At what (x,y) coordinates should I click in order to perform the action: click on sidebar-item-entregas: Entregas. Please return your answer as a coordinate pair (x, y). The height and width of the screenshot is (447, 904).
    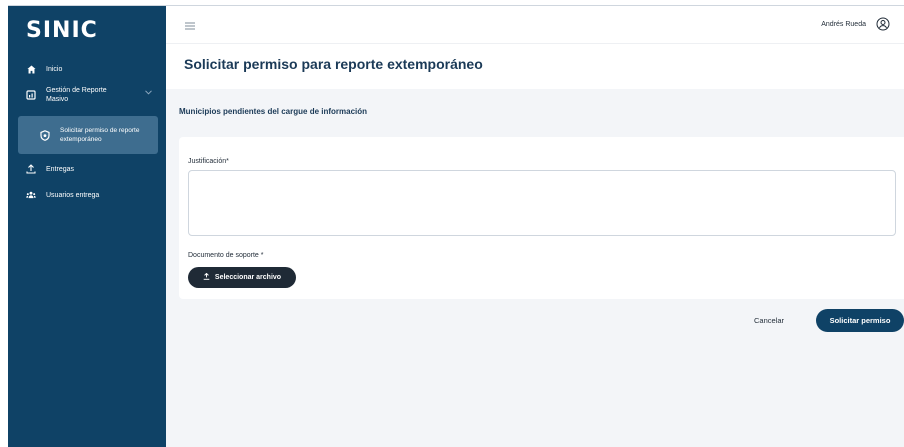
    Looking at the image, I should click on (87, 169).